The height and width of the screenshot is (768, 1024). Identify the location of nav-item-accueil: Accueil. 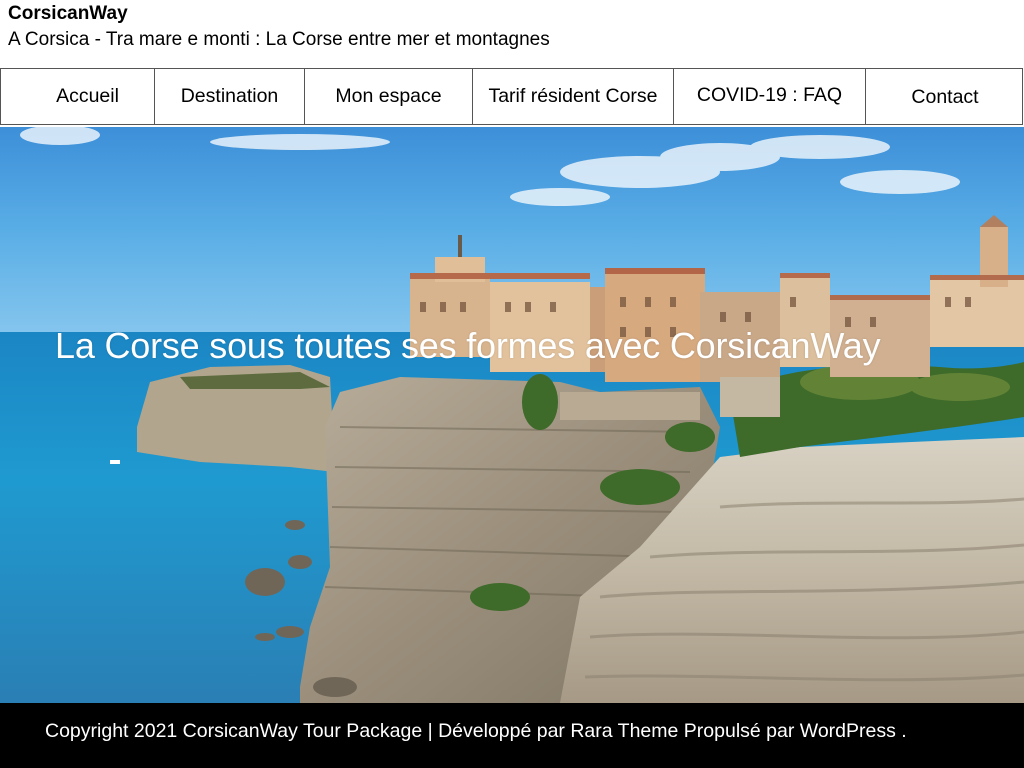
(77, 96).